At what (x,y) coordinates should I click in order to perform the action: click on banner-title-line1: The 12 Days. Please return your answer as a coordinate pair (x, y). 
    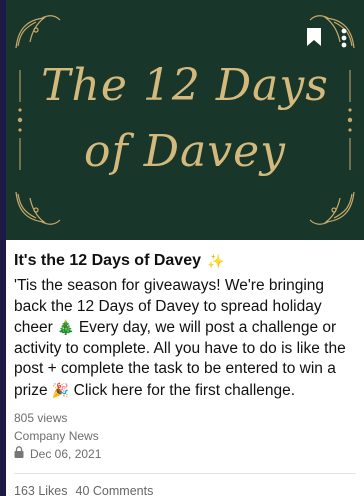
    Looking at the image, I should click on (185, 85).